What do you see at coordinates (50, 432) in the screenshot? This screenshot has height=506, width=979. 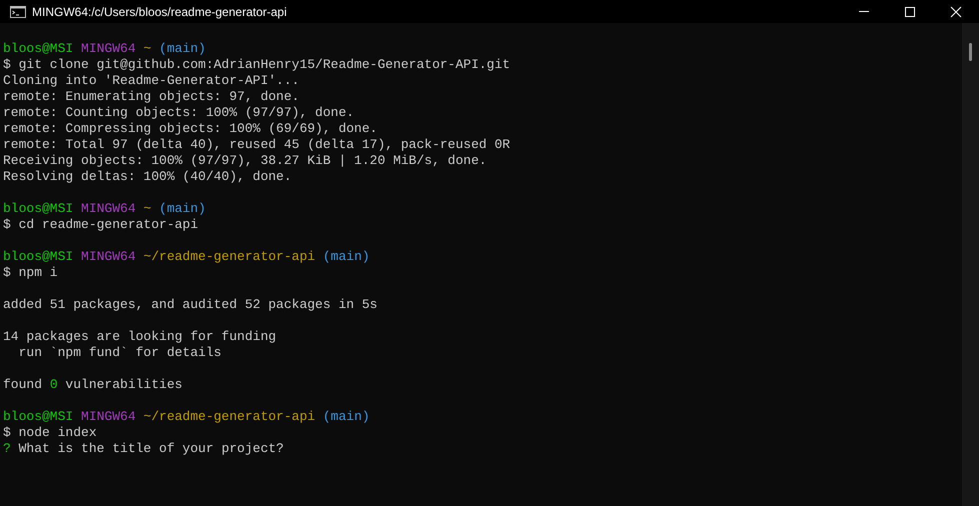 I see `terminal-text: $ node index` at bounding box center [50, 432].